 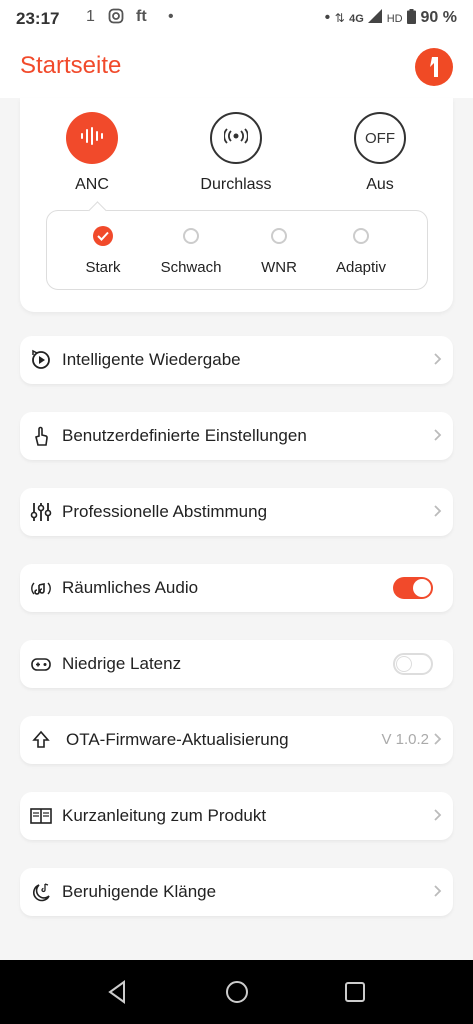 I want to click on data-arrows-icon: ⇅, so click(x=339, y=18).